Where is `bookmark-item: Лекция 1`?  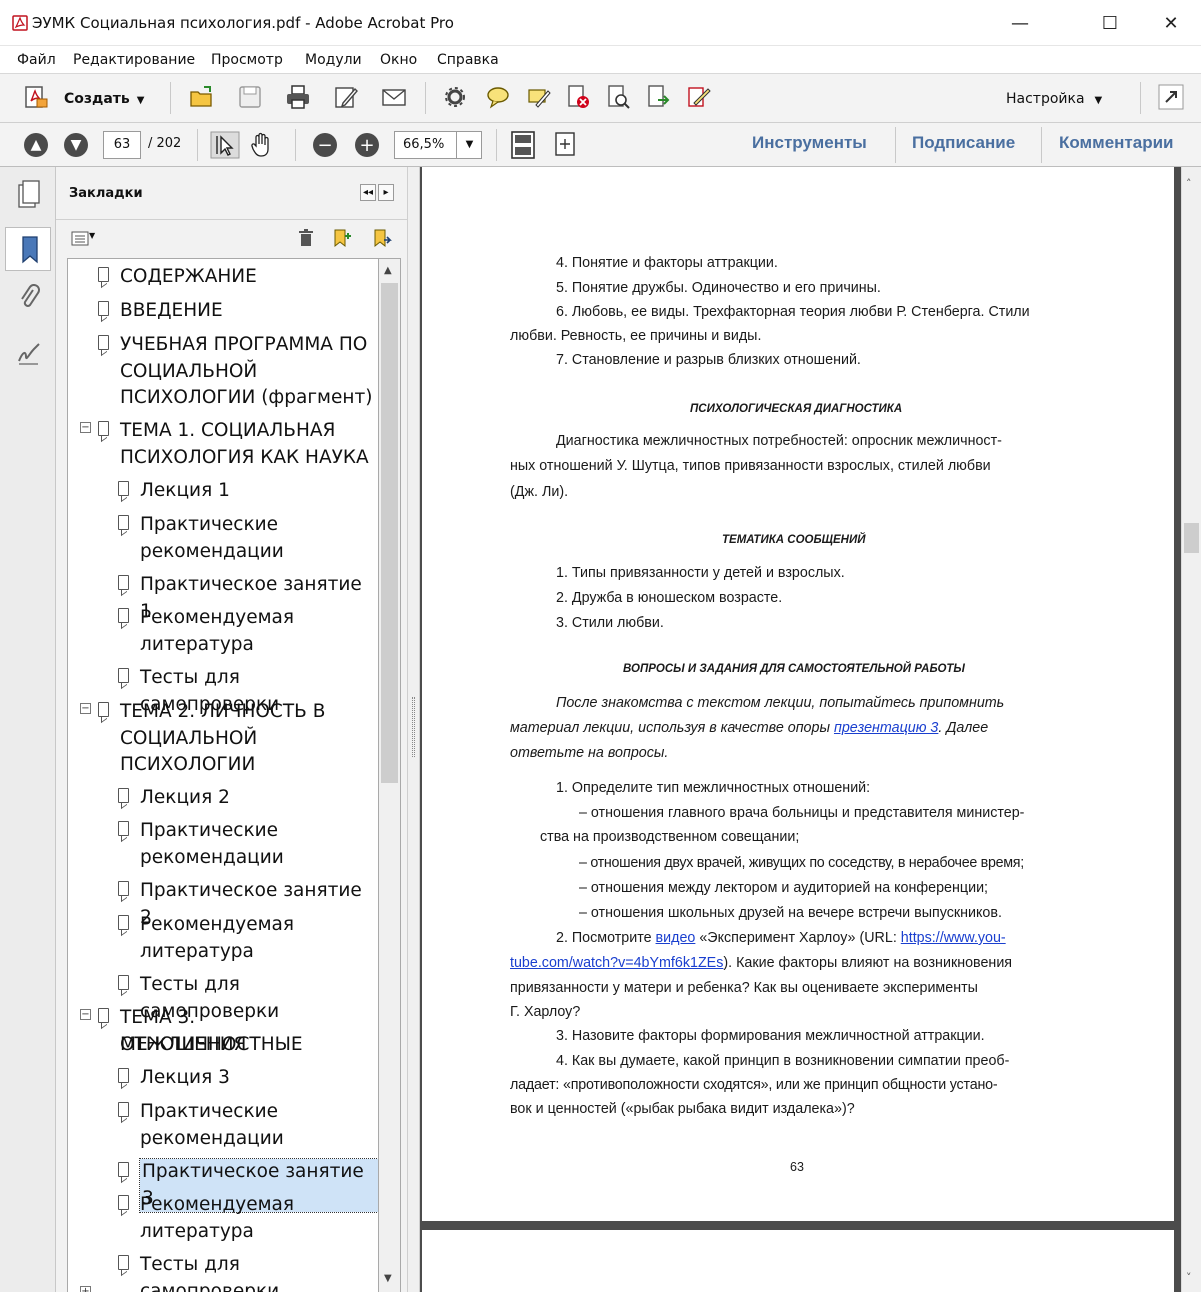 bookmark-item: Лекция 1 is located at coordinates (223, 491).